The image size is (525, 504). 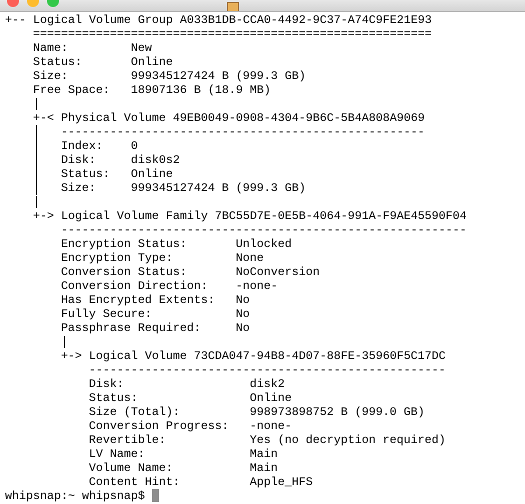 I want to click on field-label: Size (Total):, so click(x=134, y=412).